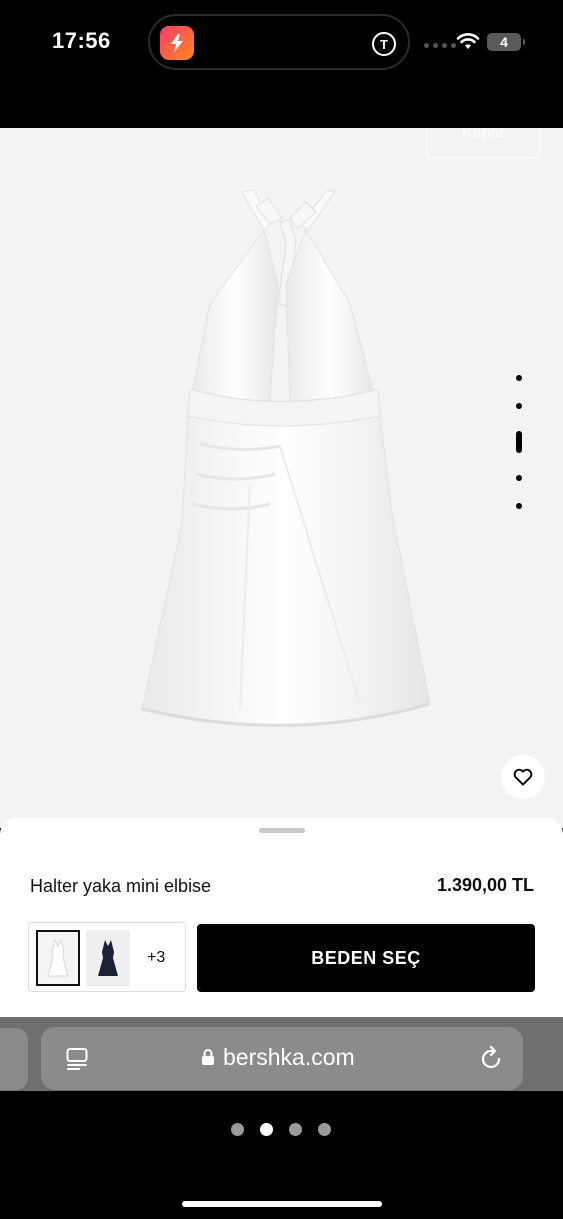 The height and width of the screenshot is (1219, 563). Describe the element at coordinates (440, 45) in the screenshot. I see `cellular-signal-icon` at that location.